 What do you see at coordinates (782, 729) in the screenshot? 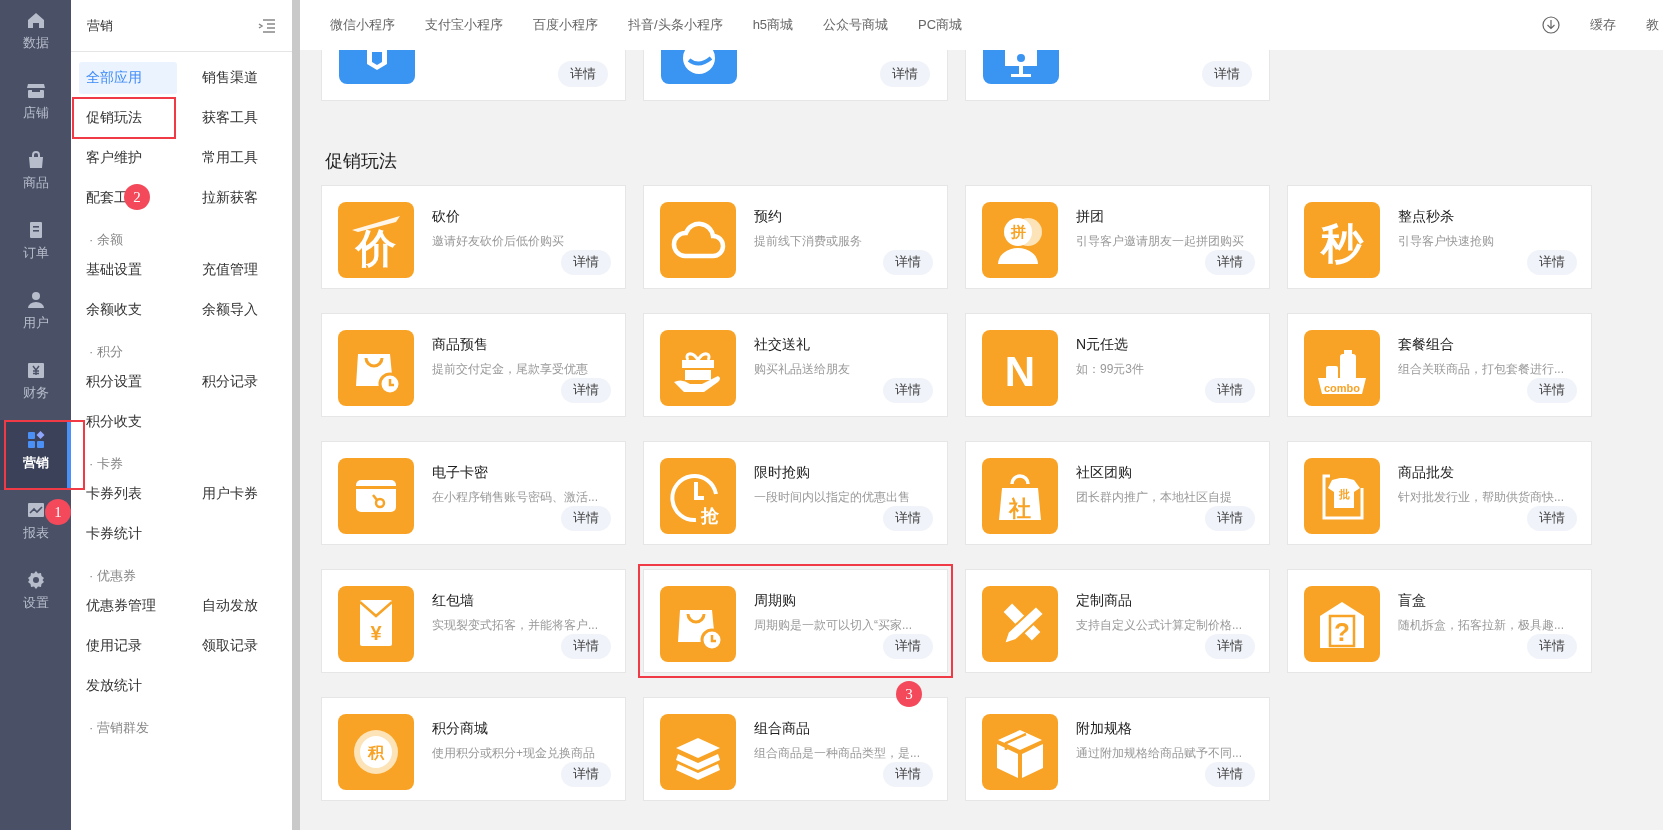
I see `app-title: 组合商品` at bounding box center [782, 729].